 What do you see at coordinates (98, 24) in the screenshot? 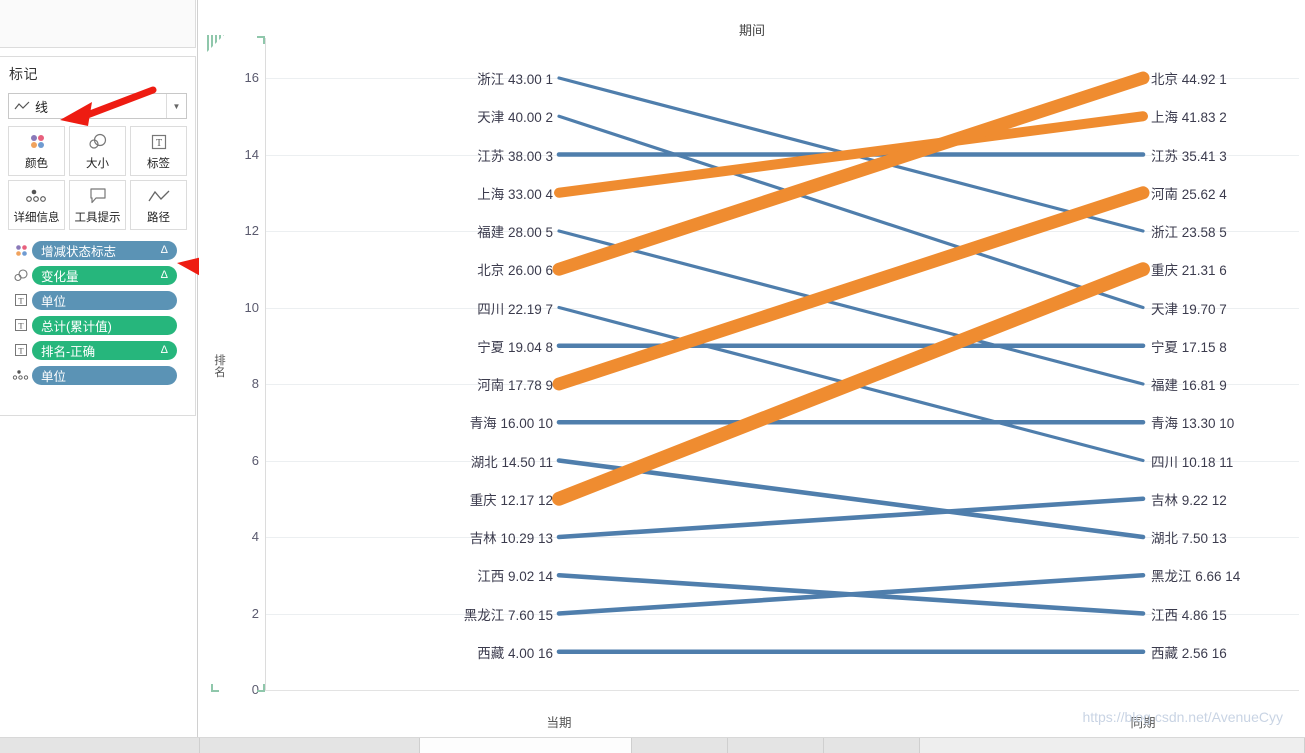
I see `empty-panel-above-marks` at bounding box center [98, 24].